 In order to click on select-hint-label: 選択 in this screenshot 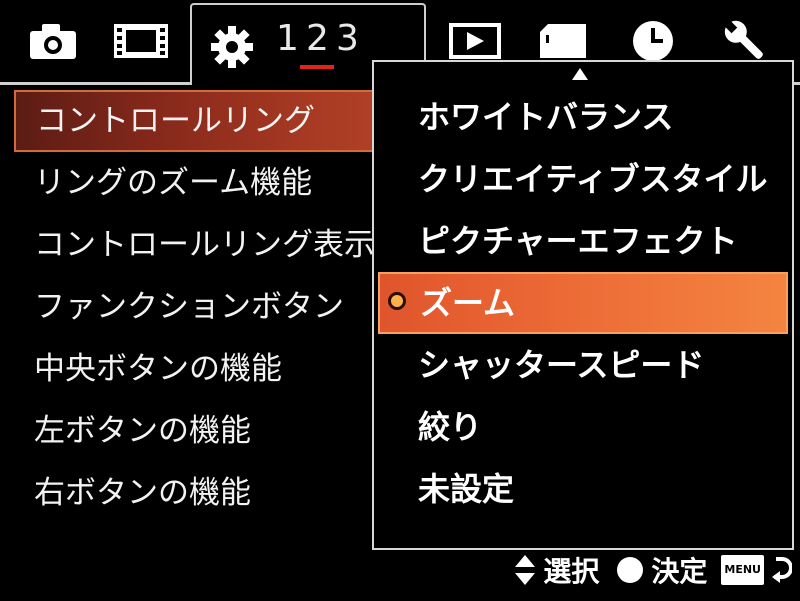, I will do `click(571, 571)`.